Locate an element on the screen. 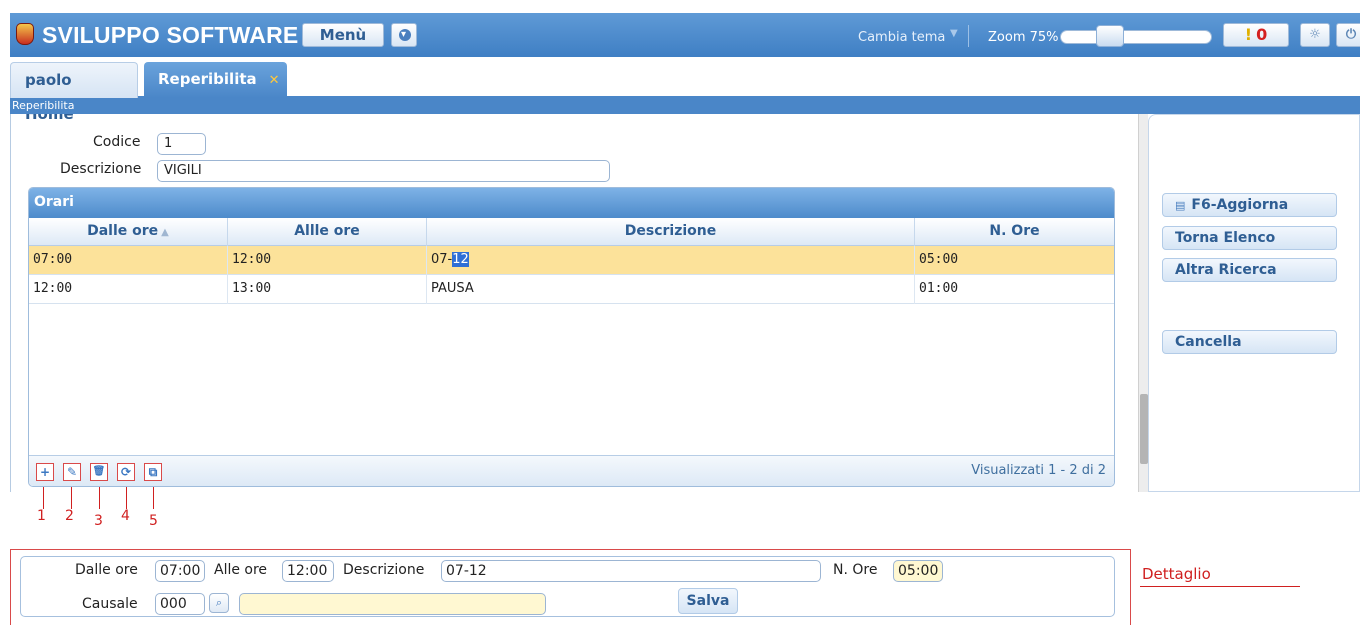 This screenshot has height=625, width=1360. aggiorna-button: ▤ F6-Aggiorna is located at coordinates (1249, 205).